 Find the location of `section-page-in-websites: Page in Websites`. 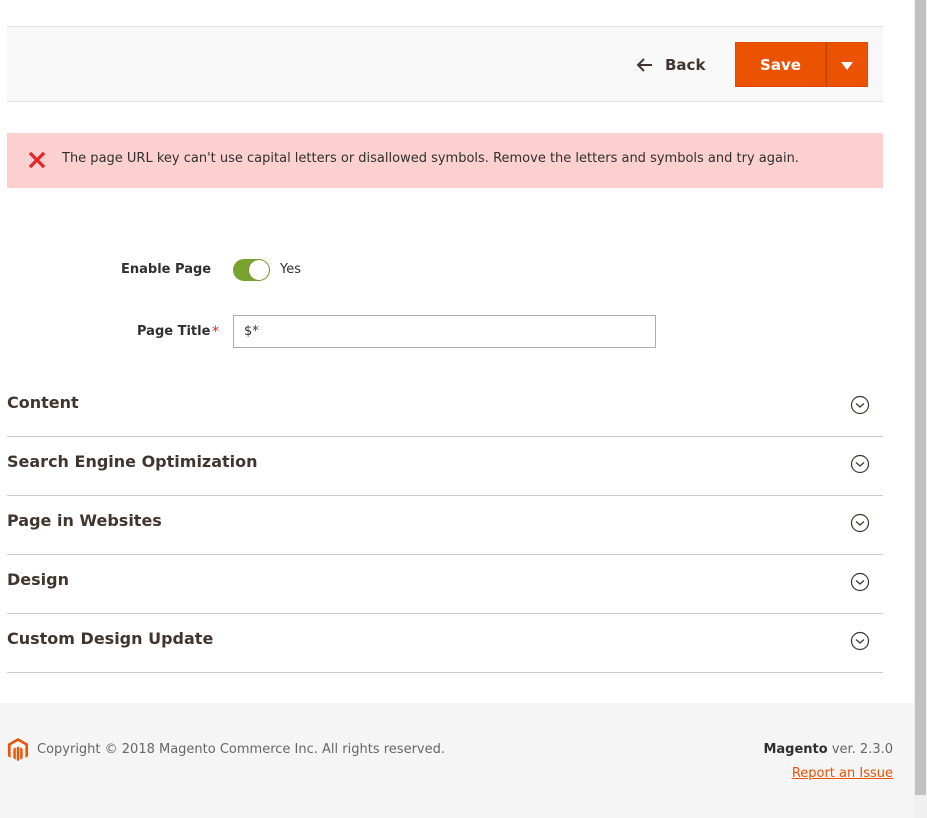

section-page-in-websites: Page in Websites is located at coordinates (445, 525).